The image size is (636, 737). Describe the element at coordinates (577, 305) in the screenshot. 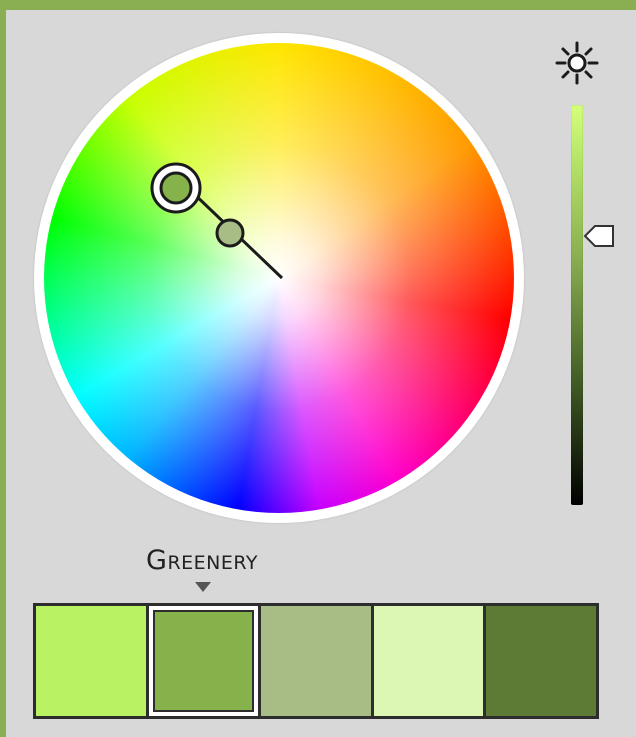

I see `brightness-slider` at that location.